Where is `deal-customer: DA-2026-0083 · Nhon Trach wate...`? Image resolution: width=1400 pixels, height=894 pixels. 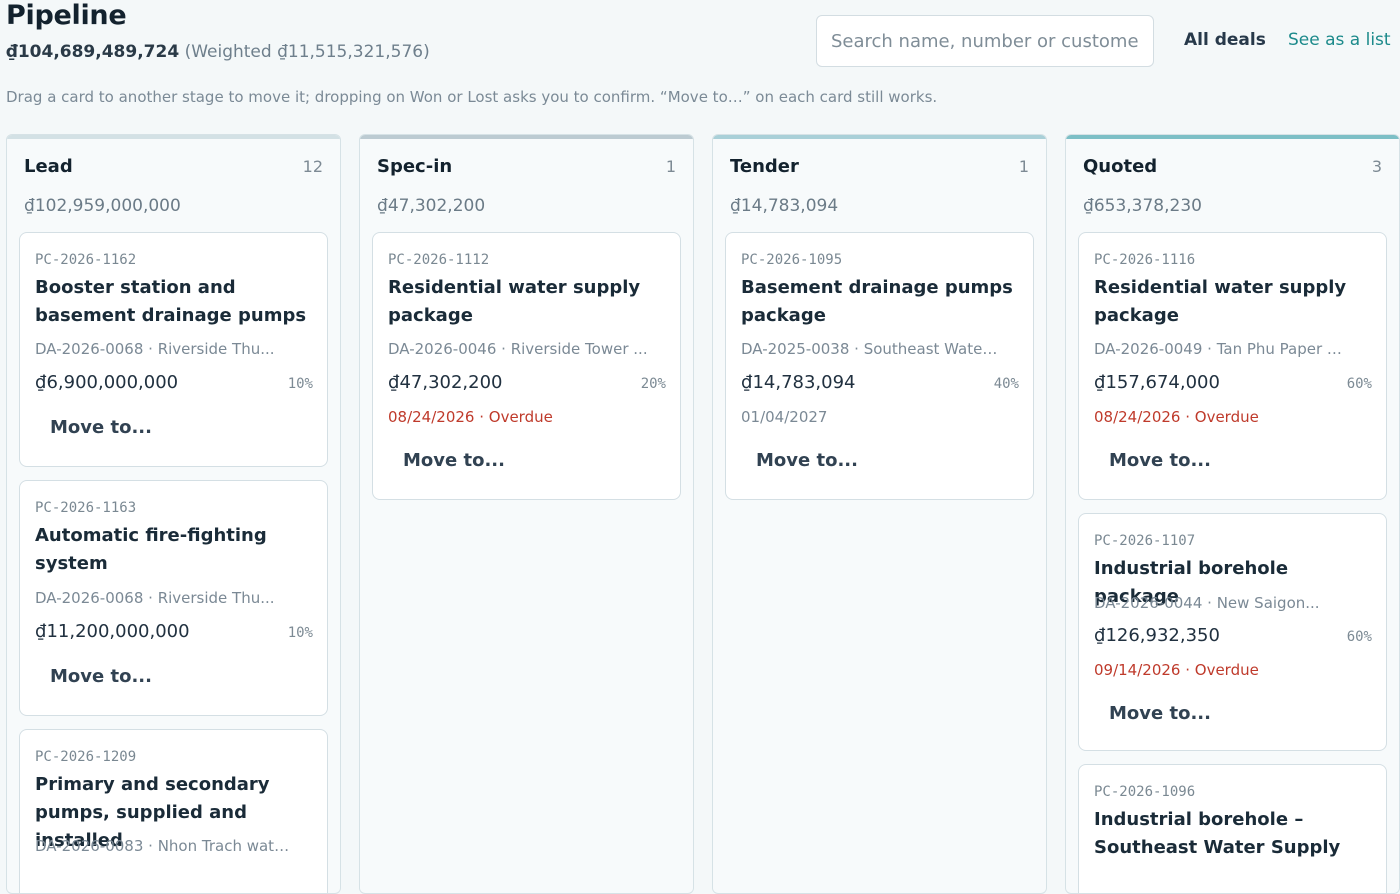 deal-customer: DA-2026-0083 · Nhon Trach wate... is located at coordinates (165, 846).